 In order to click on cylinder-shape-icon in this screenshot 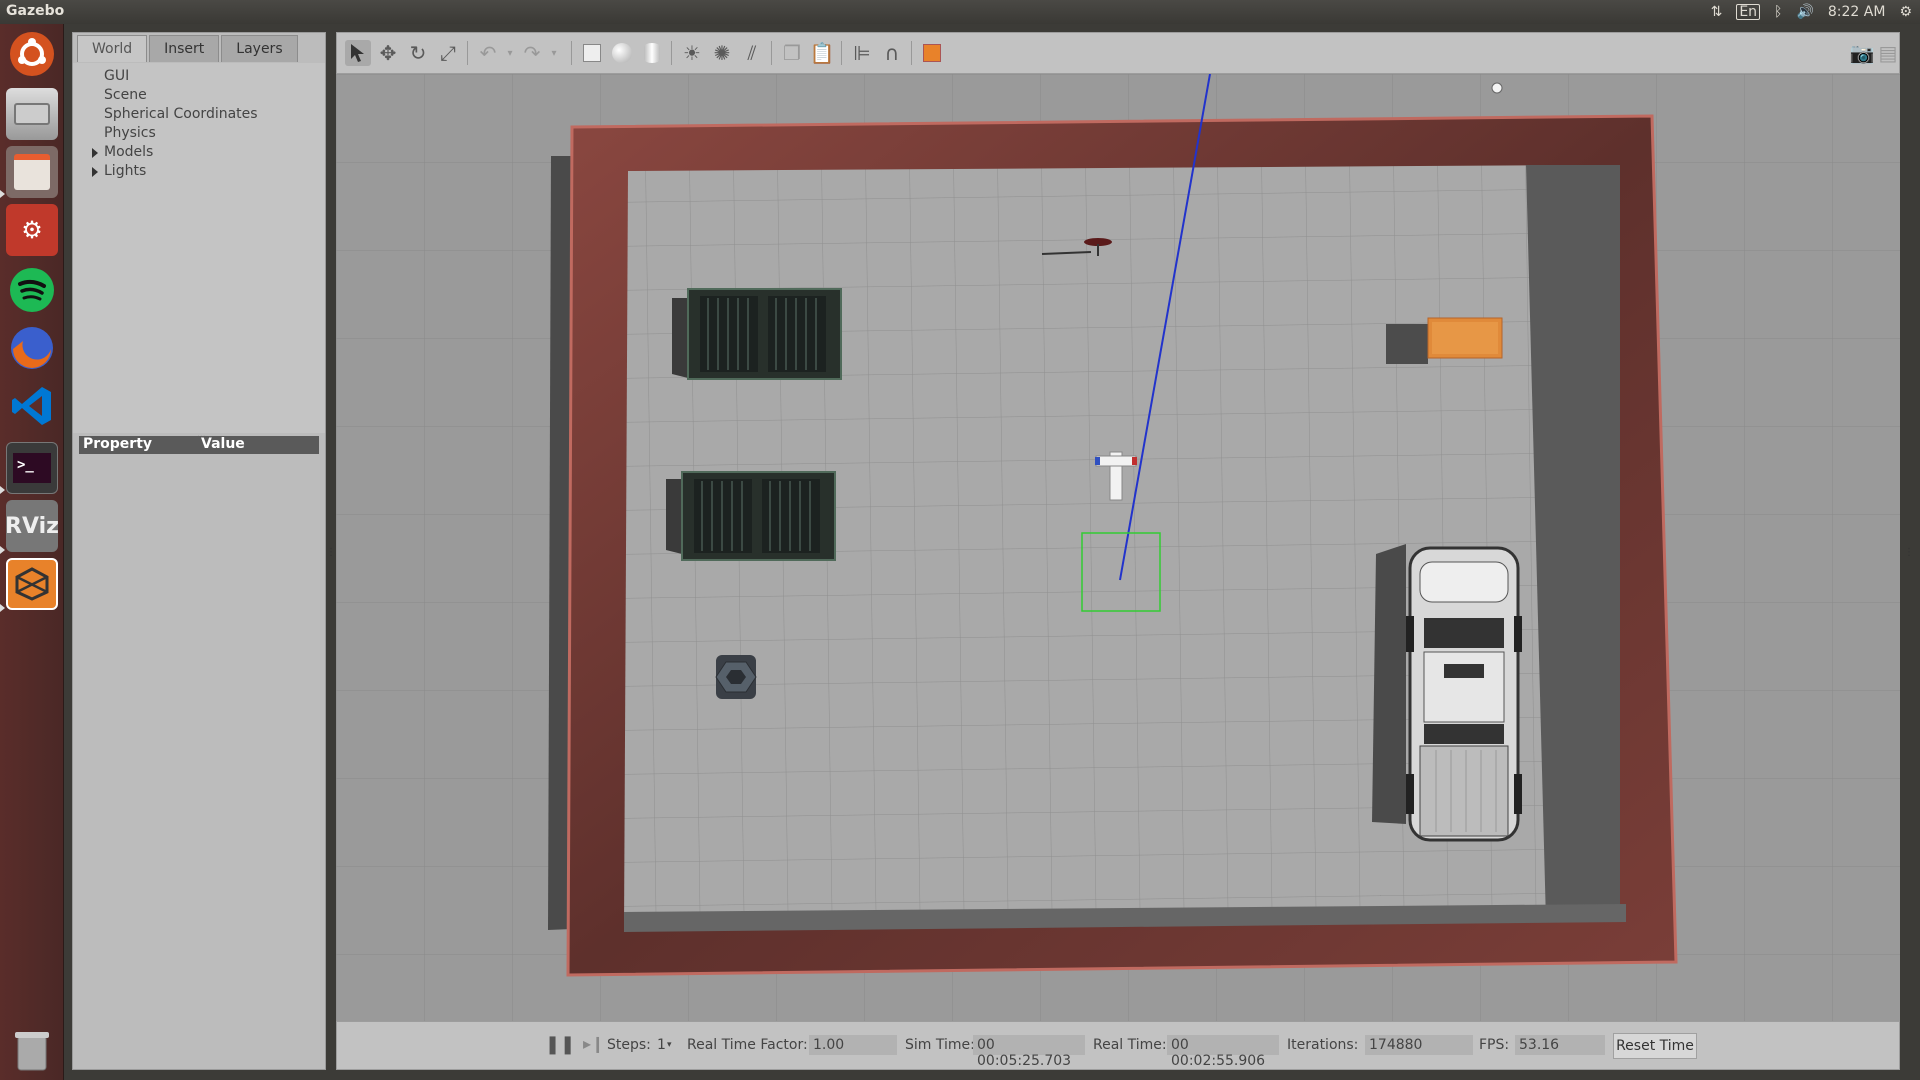, I will do `click(652, 53)`.